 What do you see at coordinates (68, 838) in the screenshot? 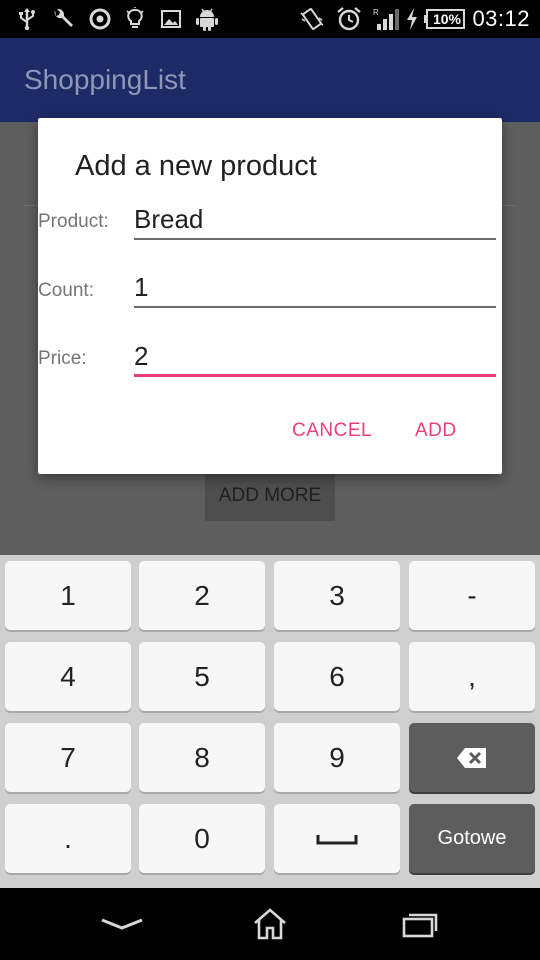
I see `key-period: .` at bounding box center [68, 838].